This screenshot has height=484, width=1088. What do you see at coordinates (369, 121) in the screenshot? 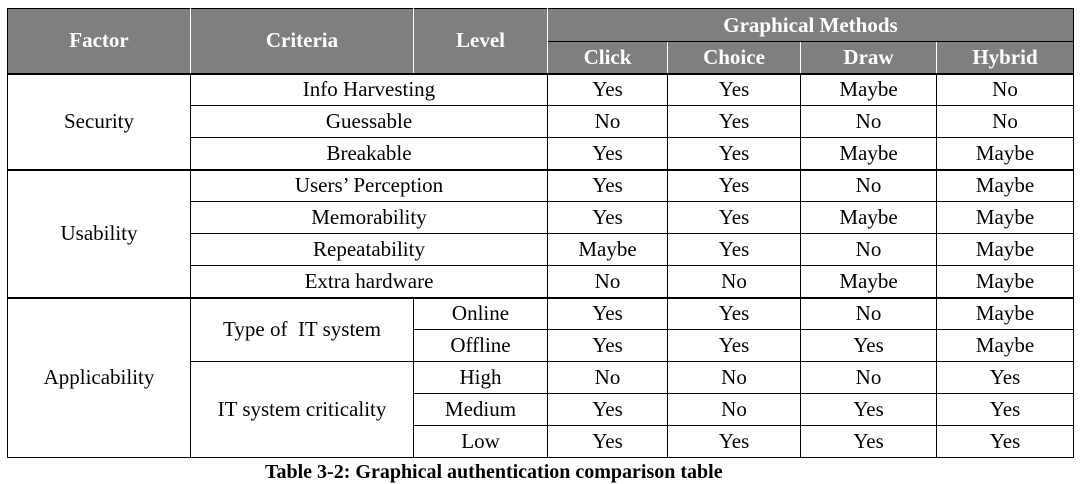
I see `criteria-cell: Guessable` at bounding box center [369, 121].